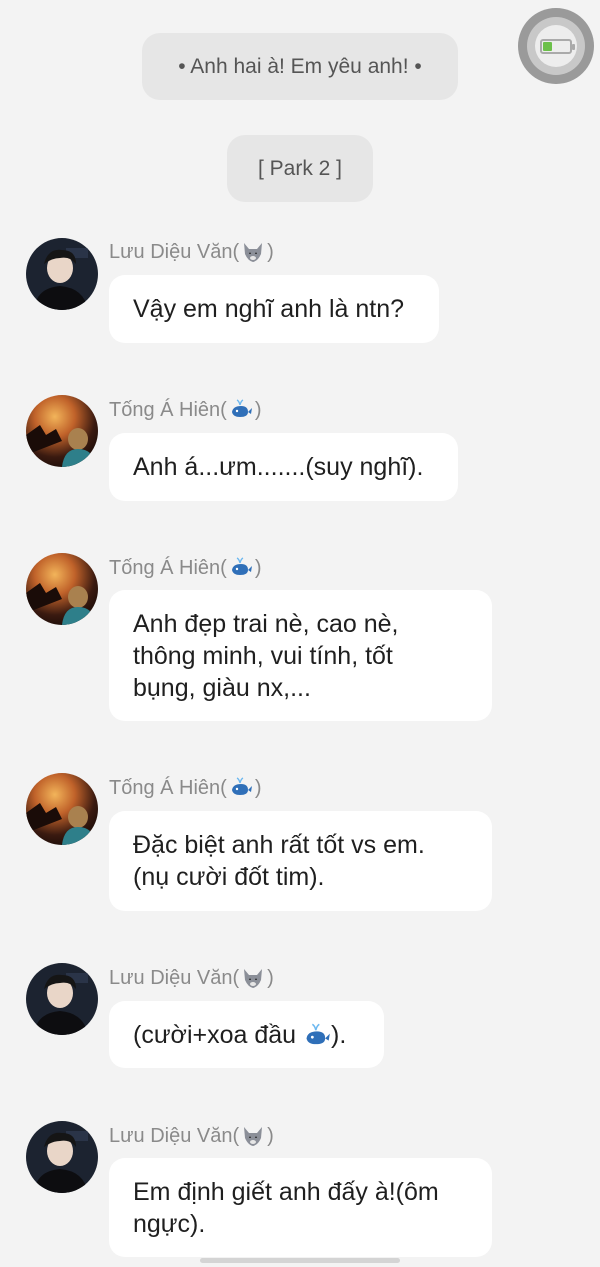 The image size is (600, 1267). I want to click on floating-assist-ring, so click(556, 46).